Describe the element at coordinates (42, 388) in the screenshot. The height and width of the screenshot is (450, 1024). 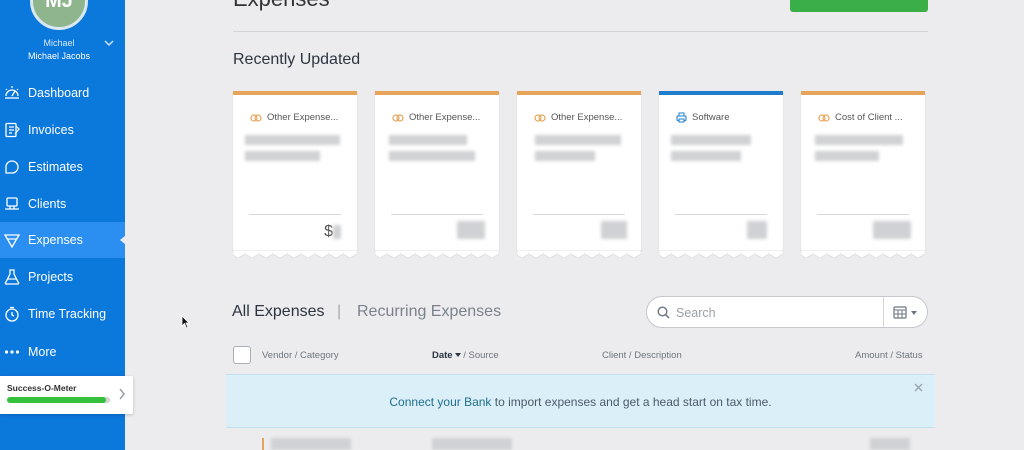
I see `meter-label: Success-O-Meter` at that location.